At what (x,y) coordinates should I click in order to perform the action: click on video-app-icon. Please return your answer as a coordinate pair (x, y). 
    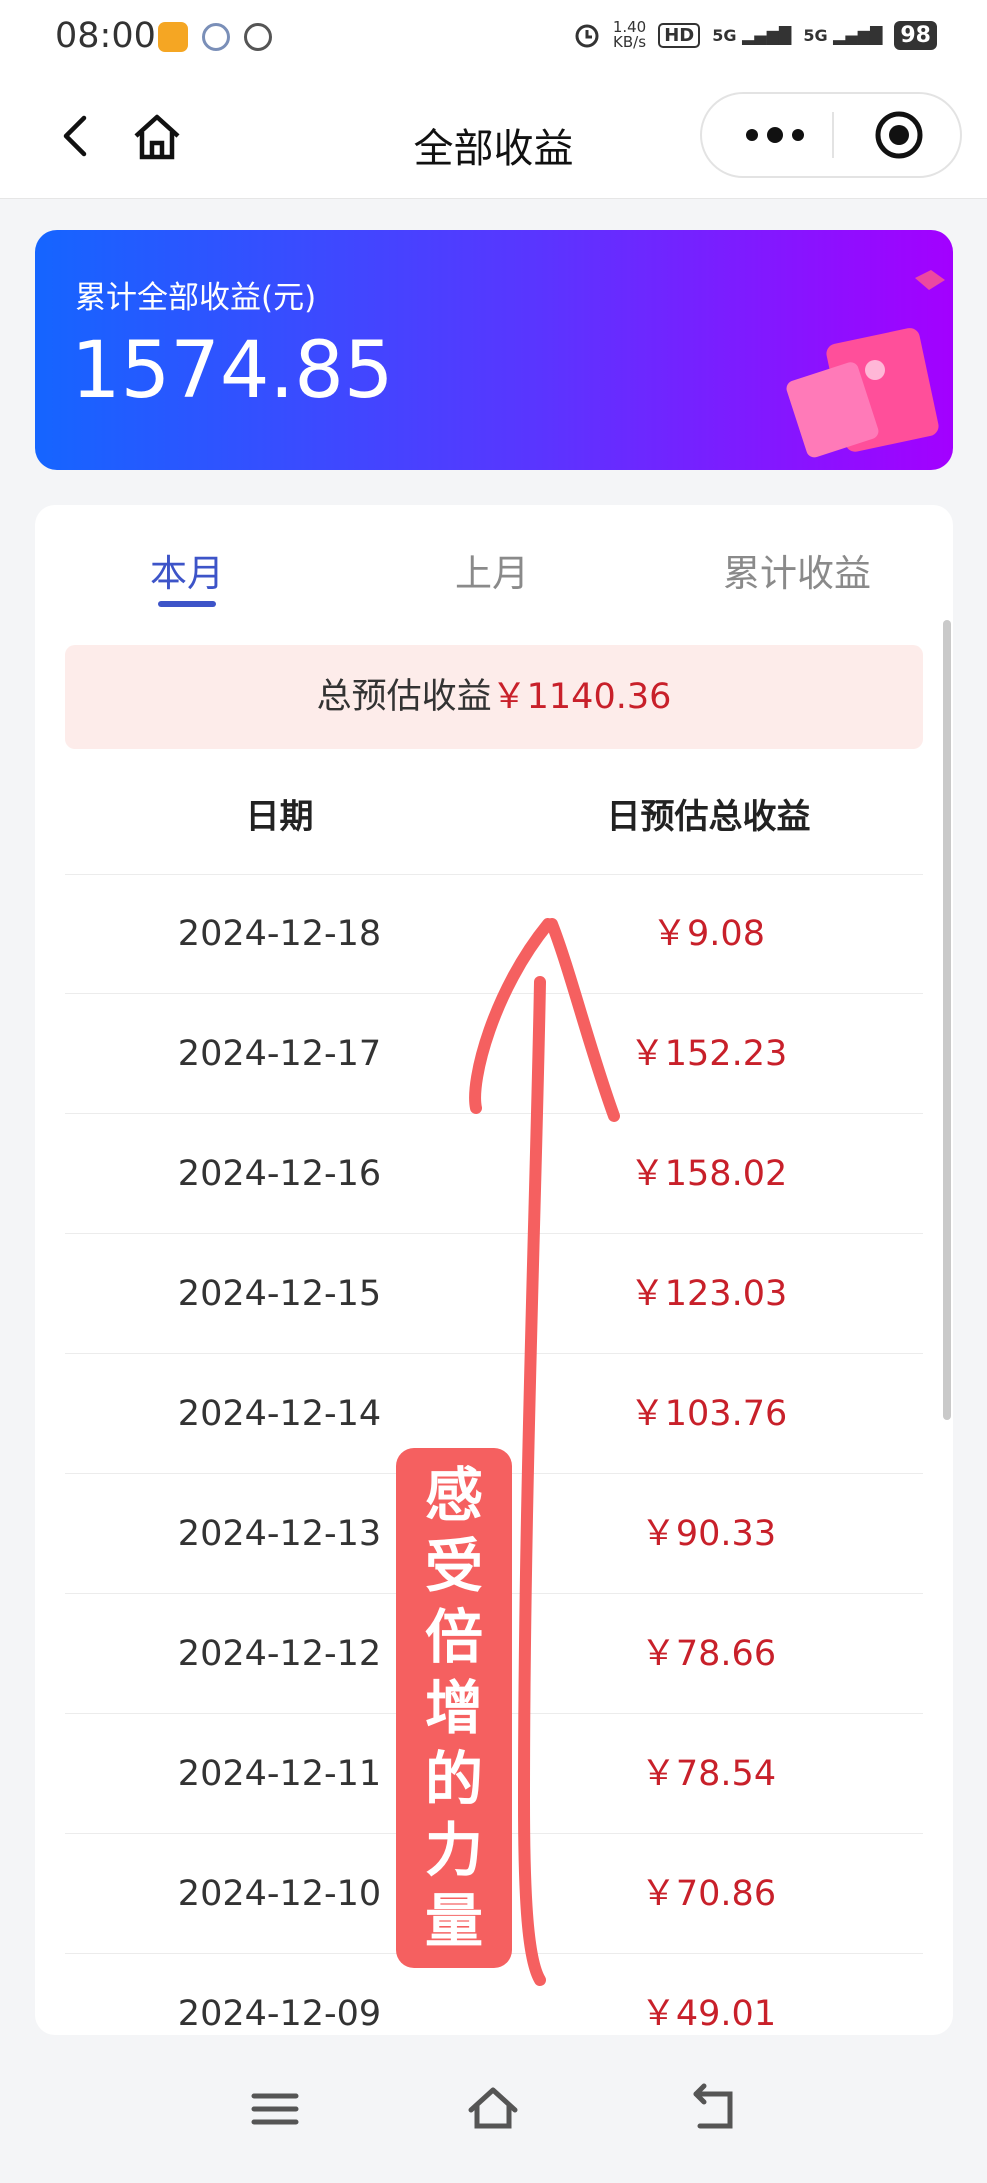
    Looking at the image, I should click on (173, 37).